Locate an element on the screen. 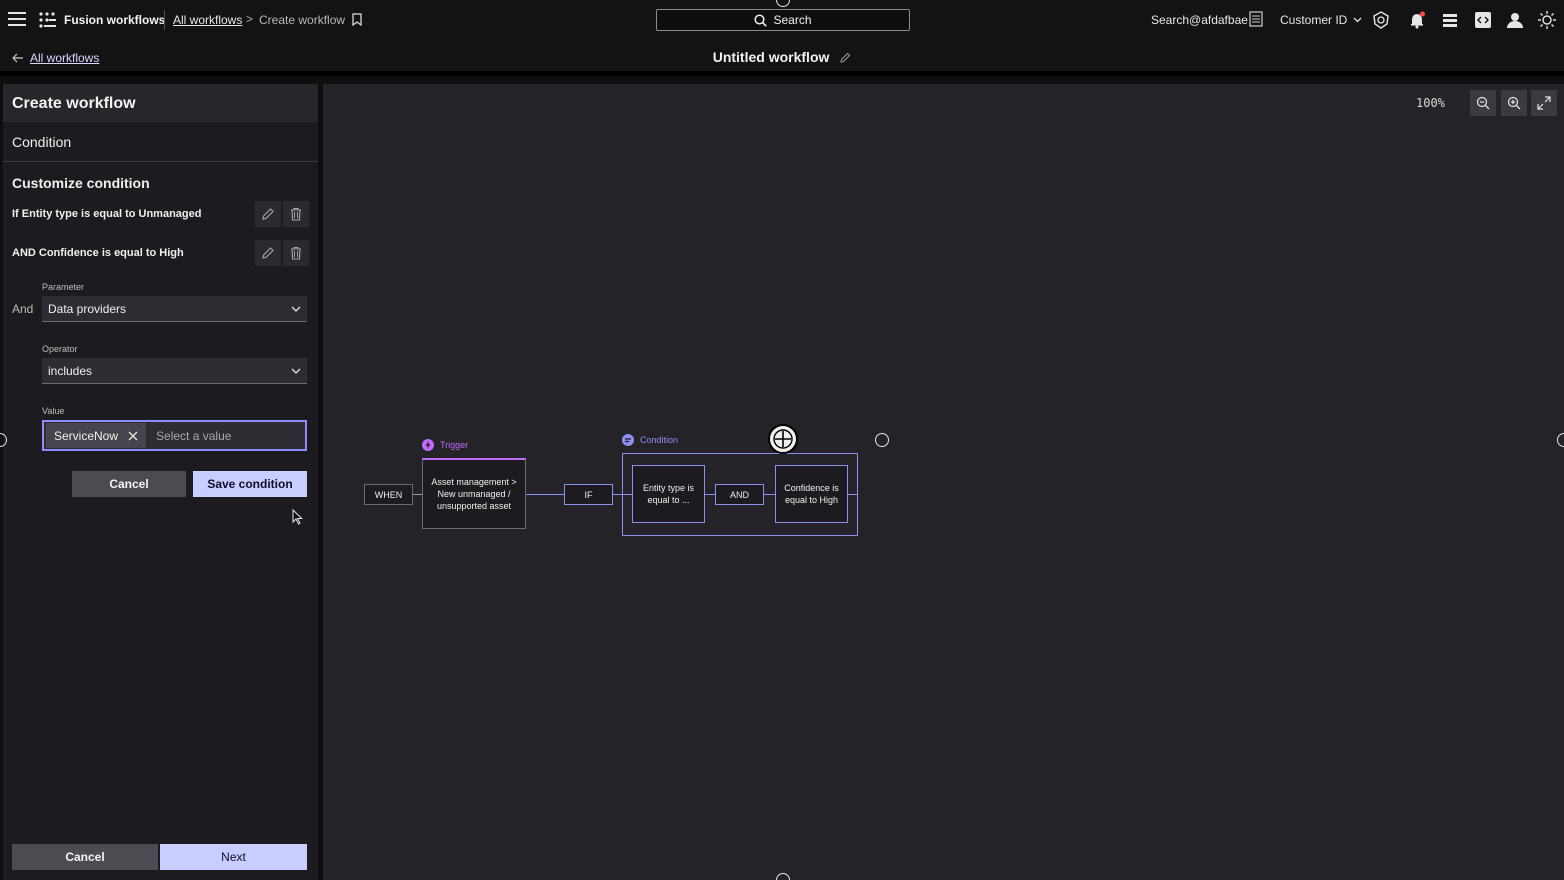  customer-id-dropdown: Customer ID is located at coordinates (1321, 20).